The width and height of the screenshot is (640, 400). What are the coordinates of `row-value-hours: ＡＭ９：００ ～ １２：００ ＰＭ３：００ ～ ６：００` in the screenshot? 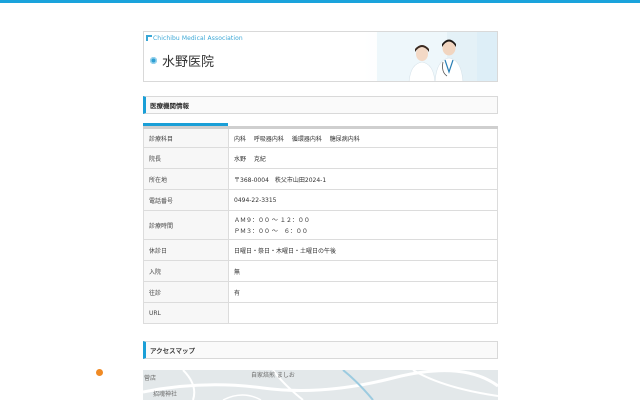 It's located at (363, 225).